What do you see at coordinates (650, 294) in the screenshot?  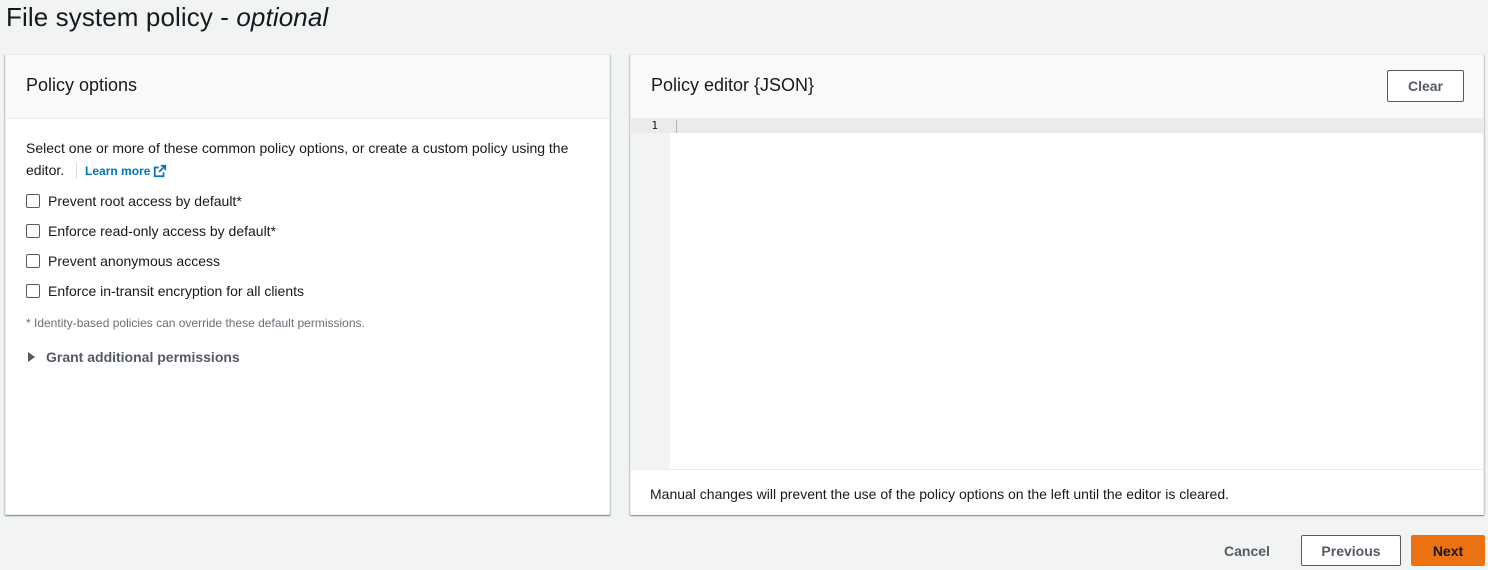 I see `editor-gutter` at bounding box center [650, 294].